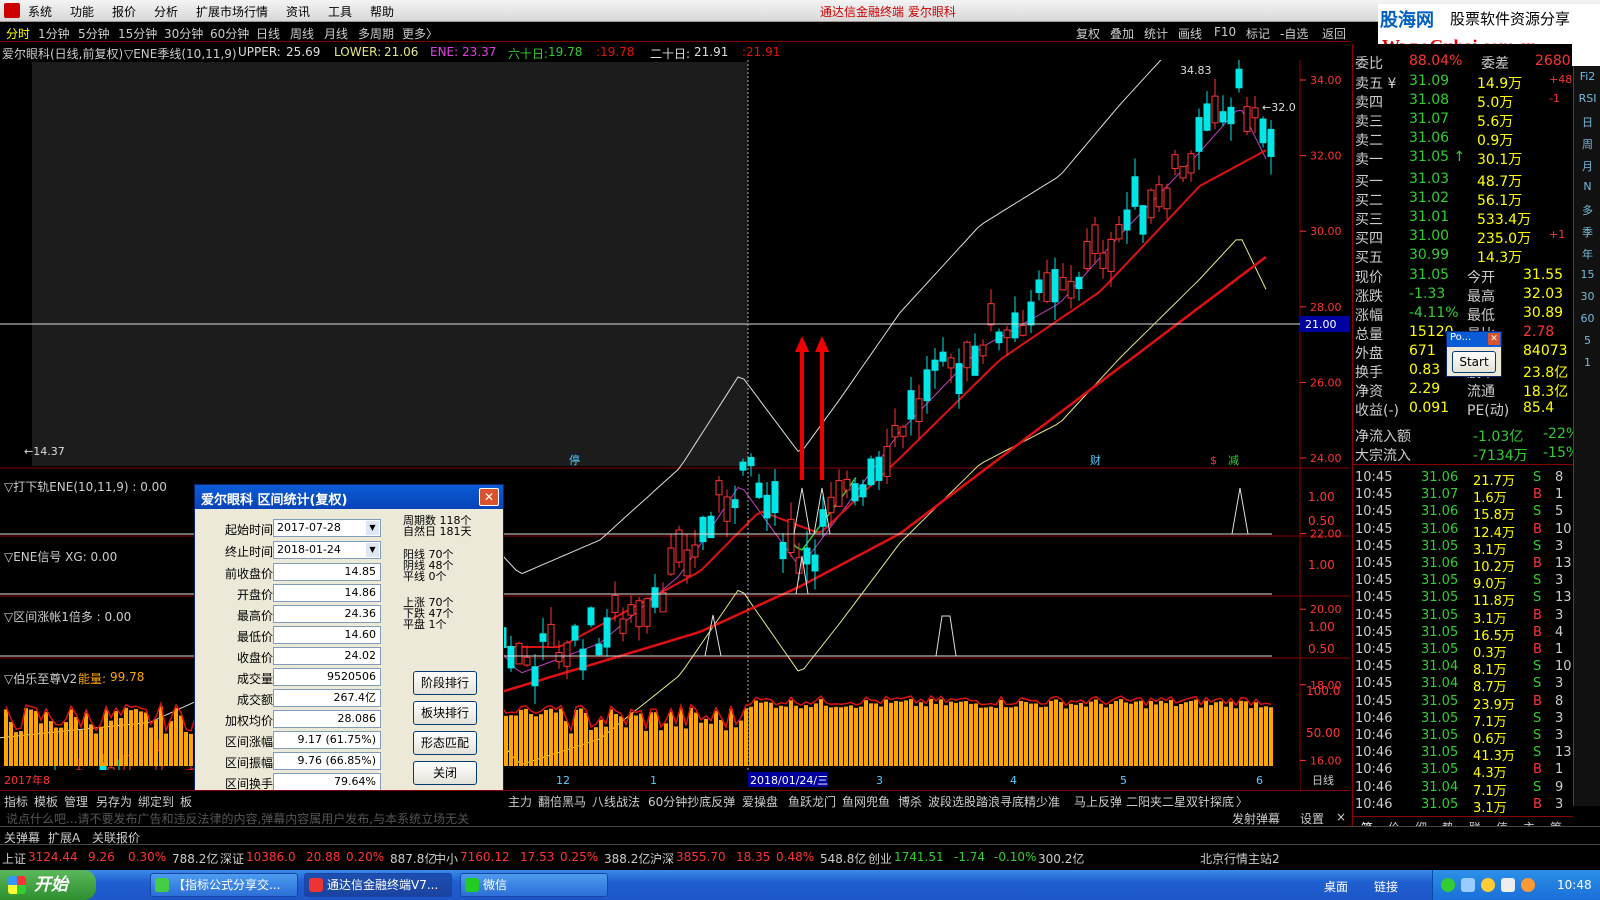 The image size is (1600, 900). What do you see at coordinates (1463, 158) in the screenshot?
I see `ask-row: 卖一 31.05 ↑ 30.1万` at bounding box center [1463, 158].